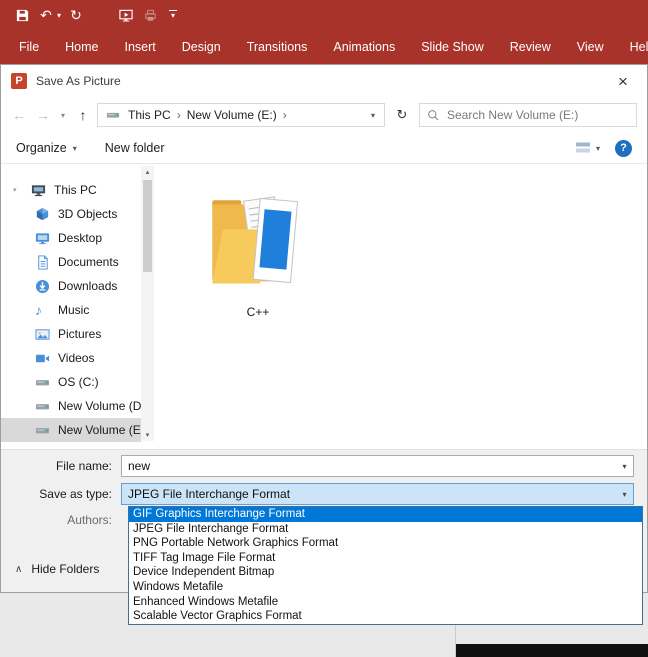  I want to click on search-icon, so click(433, 115).